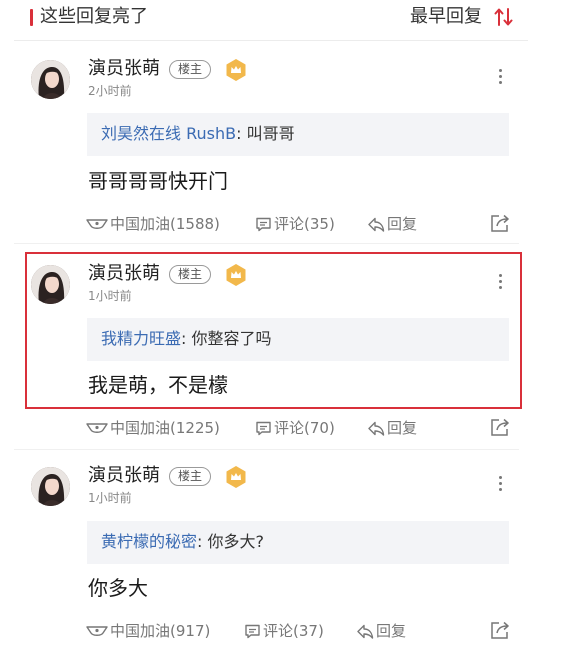  I want to click on quoted-reply: 黄柠檬的秘密: 你多大?, so click(298, 542).